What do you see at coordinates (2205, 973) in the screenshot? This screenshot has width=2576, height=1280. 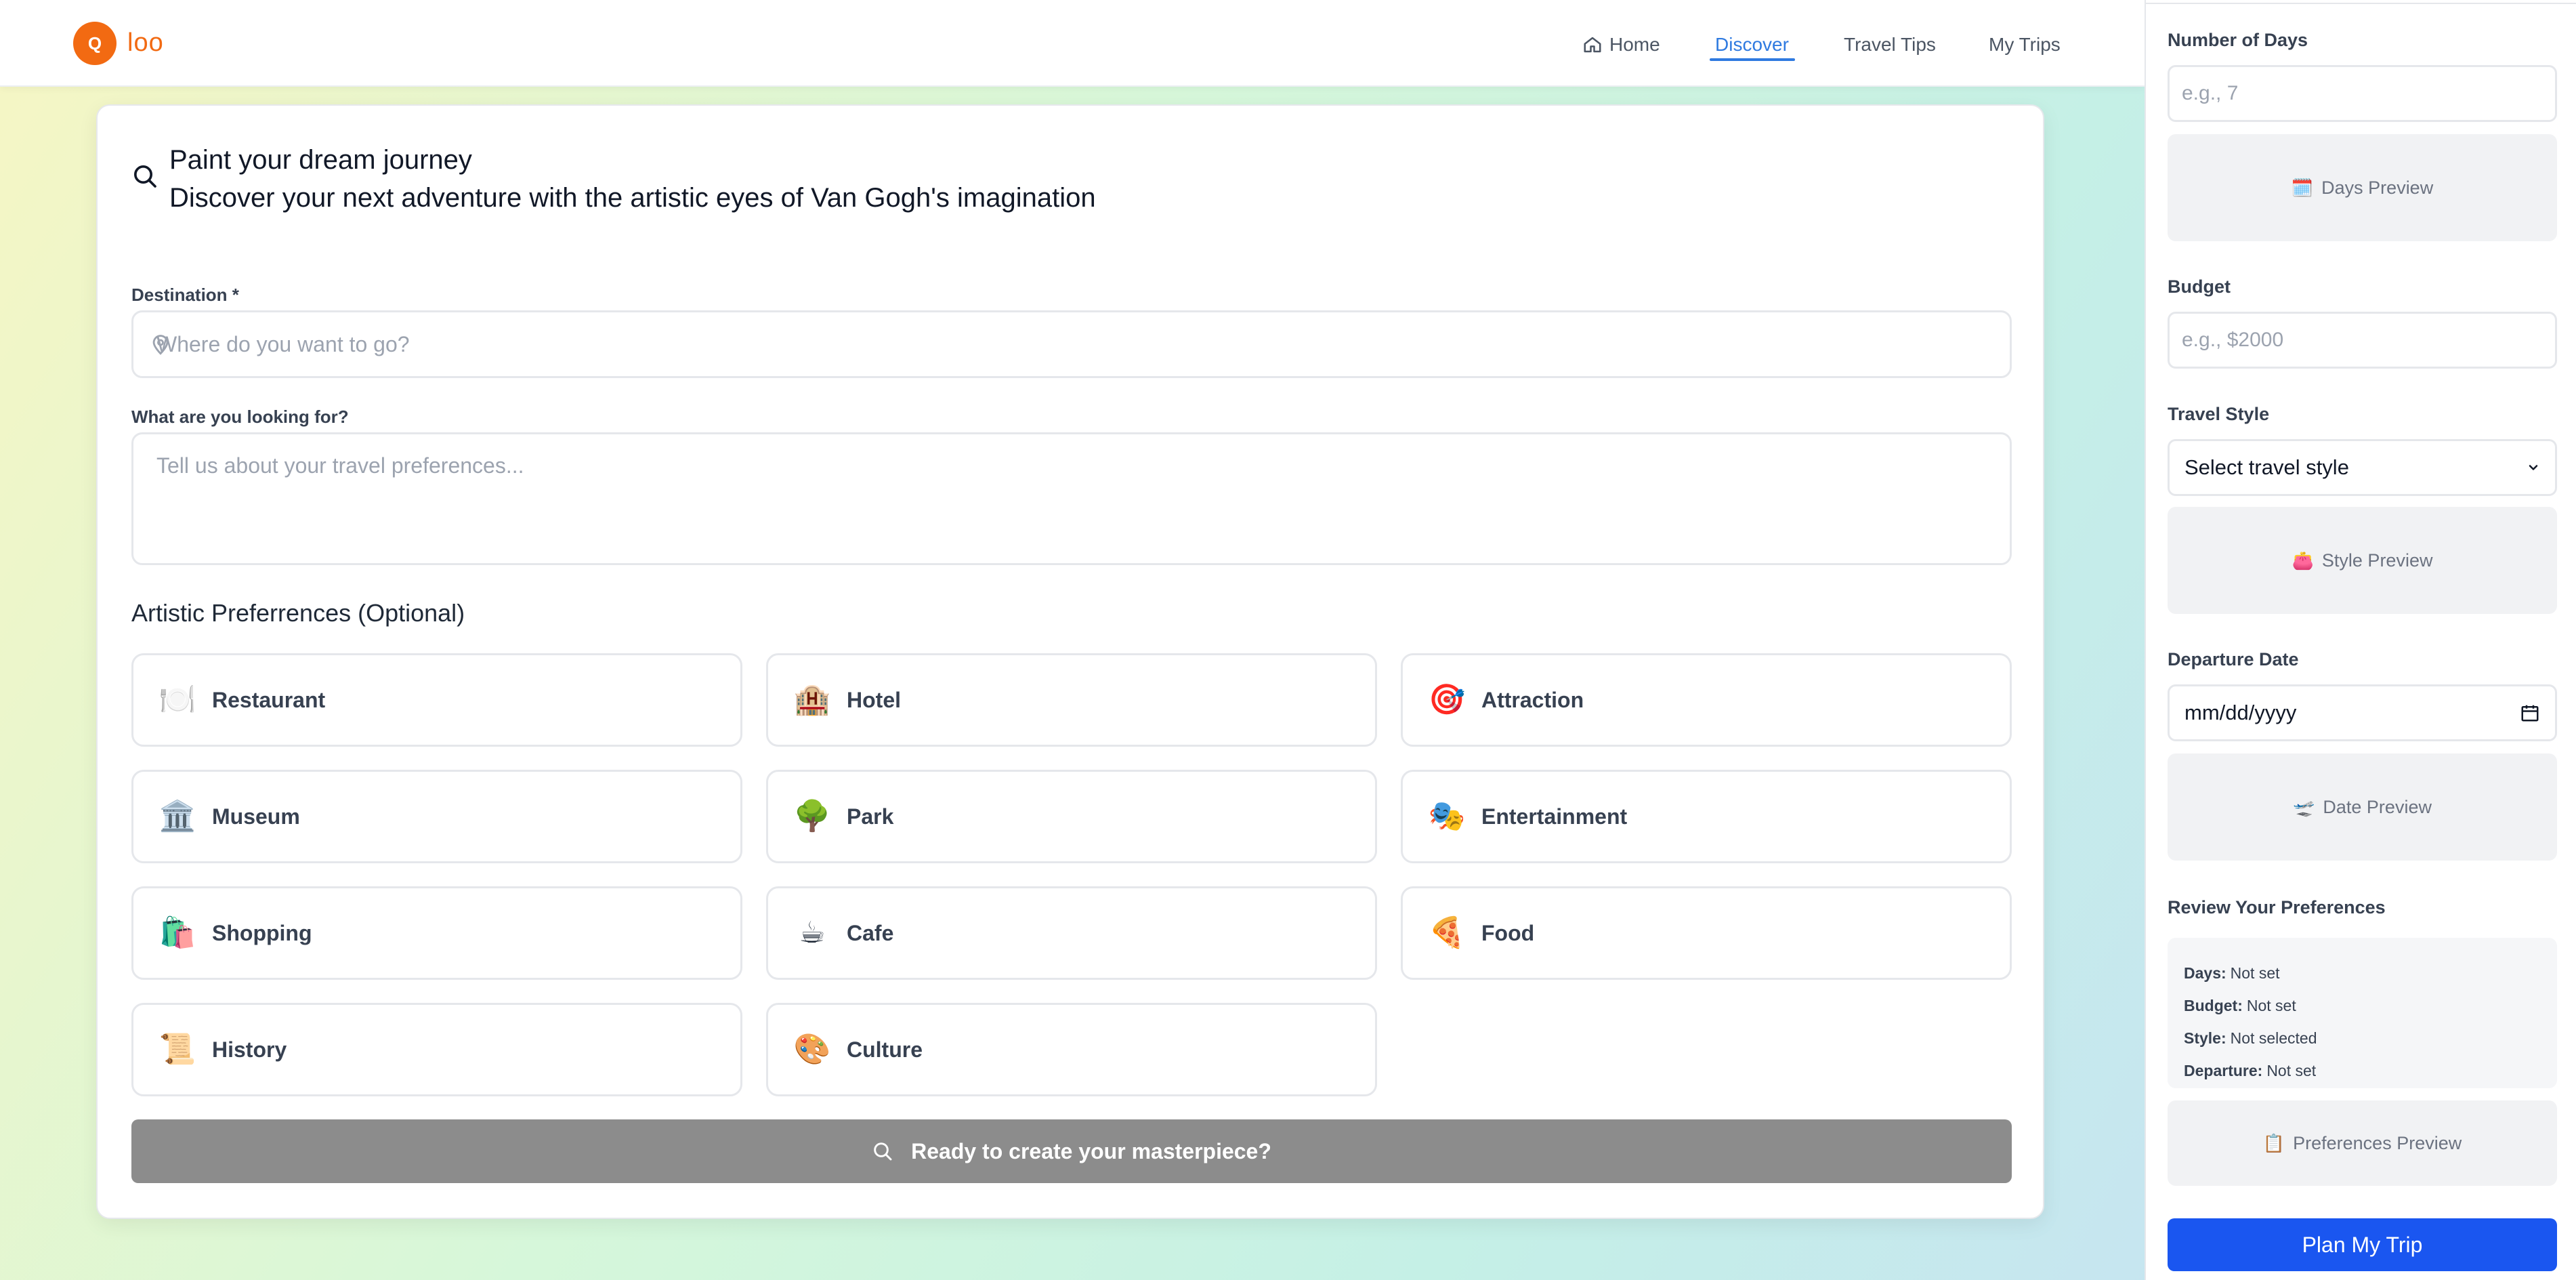 I see `review-days-key: Days:` at bounding box center [2205, 973].